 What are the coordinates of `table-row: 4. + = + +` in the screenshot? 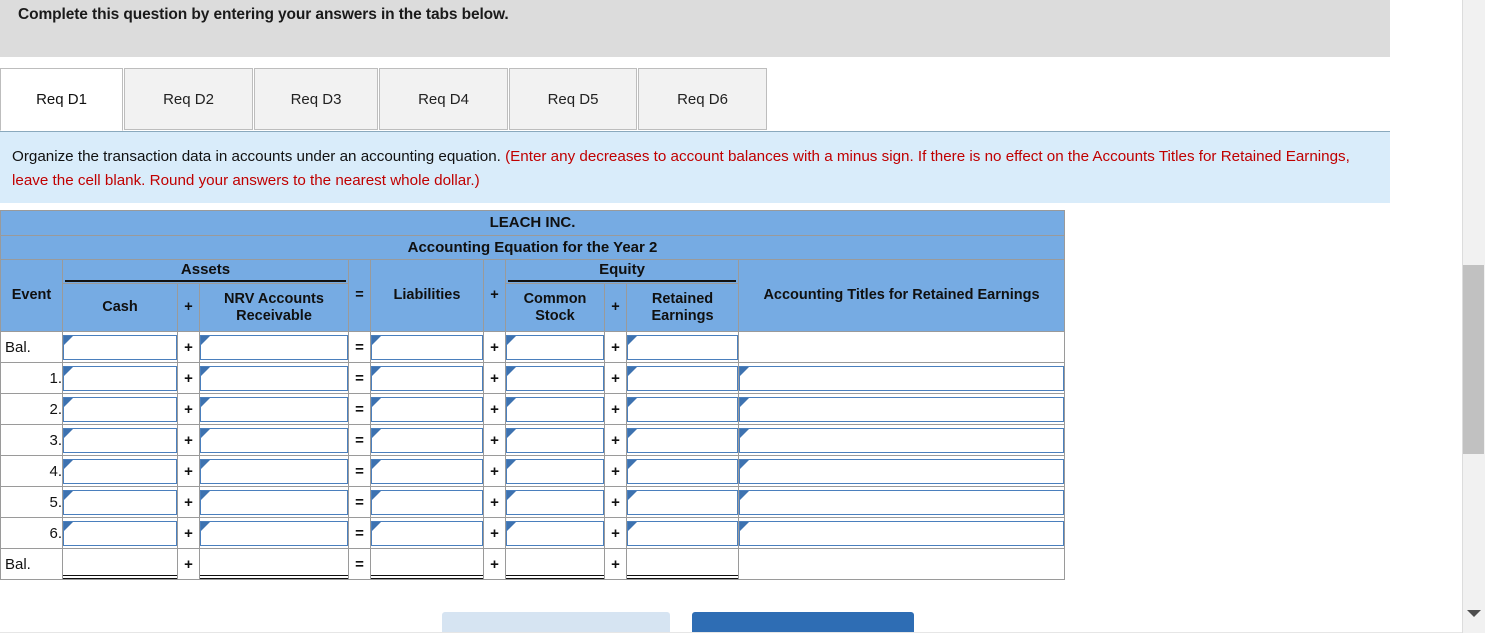 It's located at (532, 471).